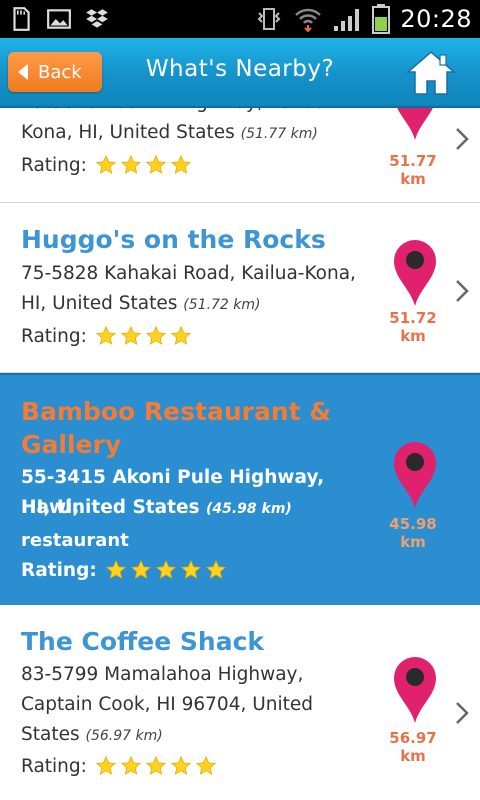 The width and height of the screenshot is (480, 800). I want to click on gallery-icon, so click(59, 19).